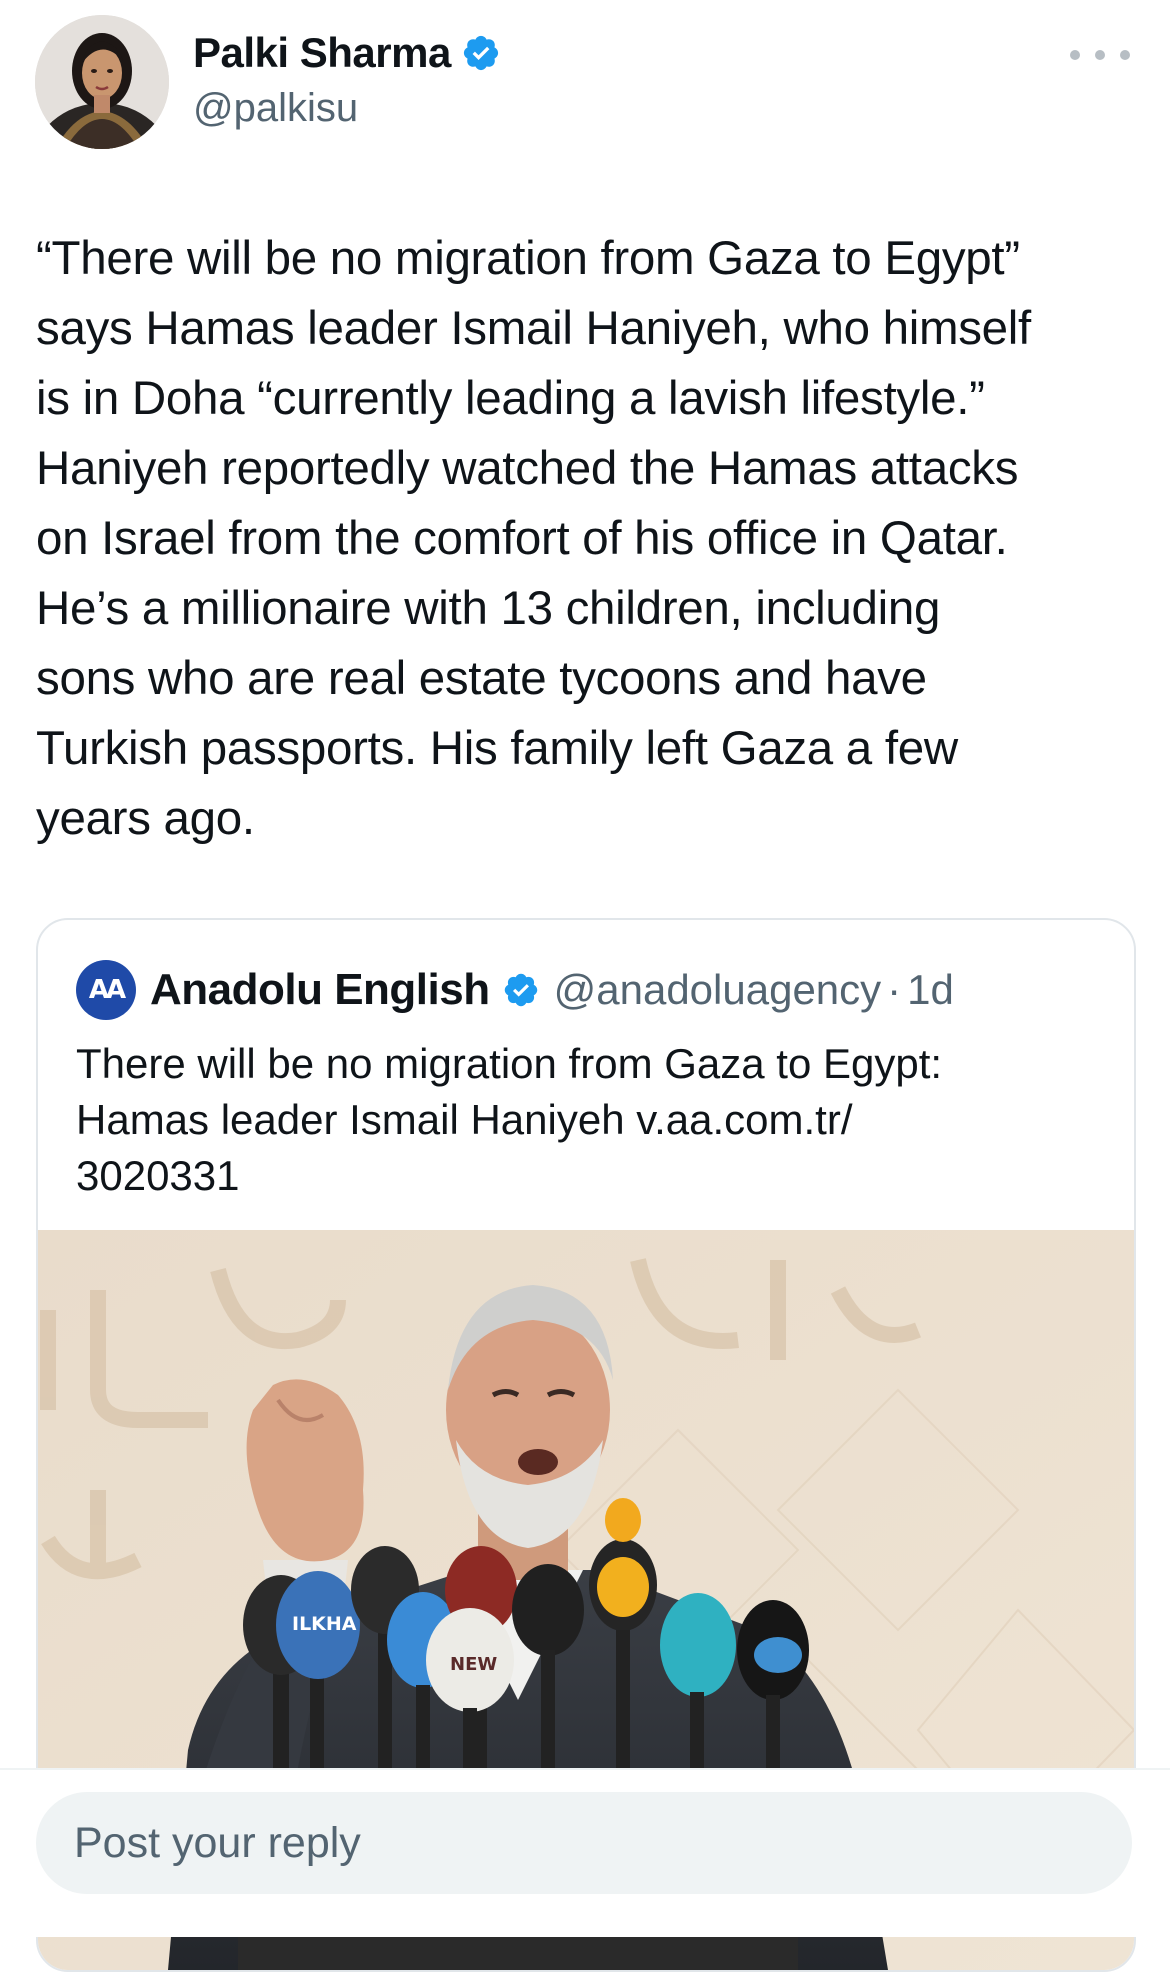 This screenshot has width=1170, height=1972. I want to click on quoted-handle: @anadoluagency, so click(718, 990).